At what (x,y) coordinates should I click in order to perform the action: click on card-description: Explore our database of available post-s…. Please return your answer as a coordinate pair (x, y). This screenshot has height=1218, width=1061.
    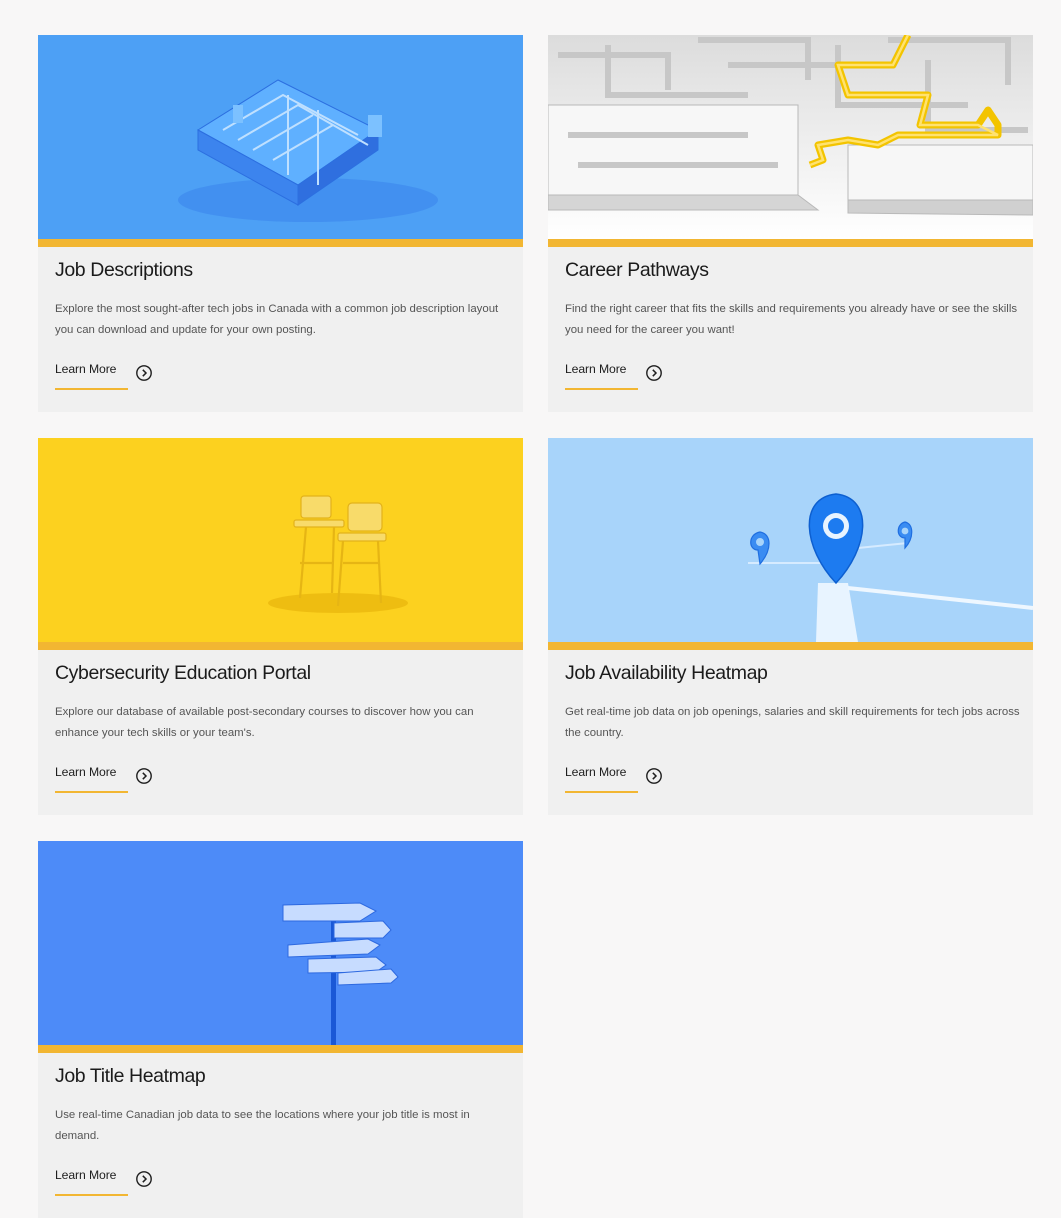
    Looking at the image, I should click on (264, 722).